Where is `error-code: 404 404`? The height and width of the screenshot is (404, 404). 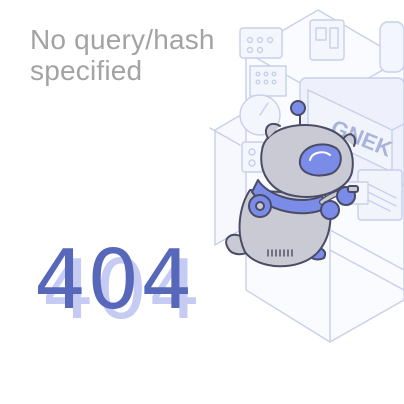
error-code: 404 404 is located at coordinates (134, 295).